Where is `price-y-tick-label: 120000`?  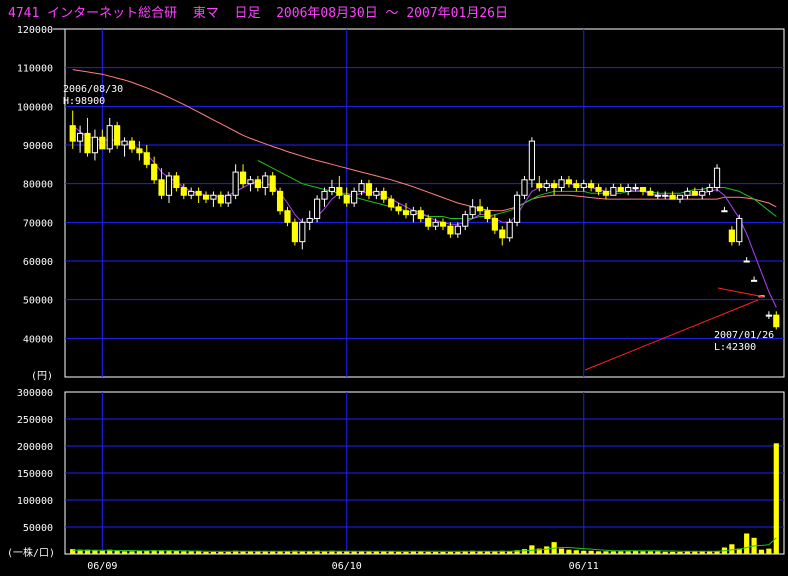
price-y-tick-label: 120000 is located at coordinates (35, 30).